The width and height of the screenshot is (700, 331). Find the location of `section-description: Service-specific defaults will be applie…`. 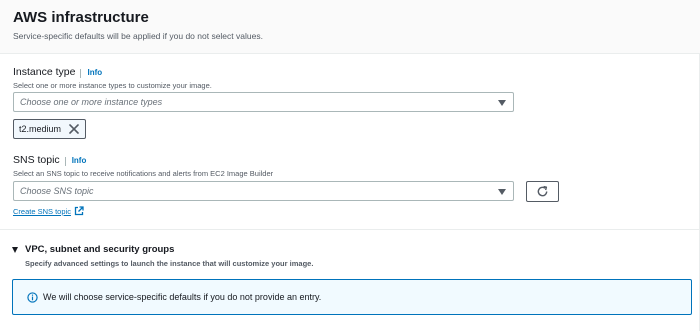

section-description: Service-specific defaults will be applie… is located at coordinates (138, 36).